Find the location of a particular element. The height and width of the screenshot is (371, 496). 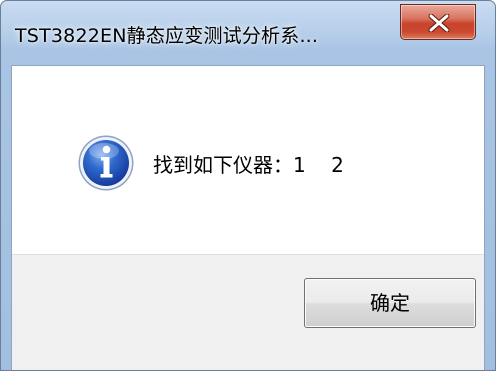

message-text: 找到如下仪器：1 2 is located at coordinates (248, 165).